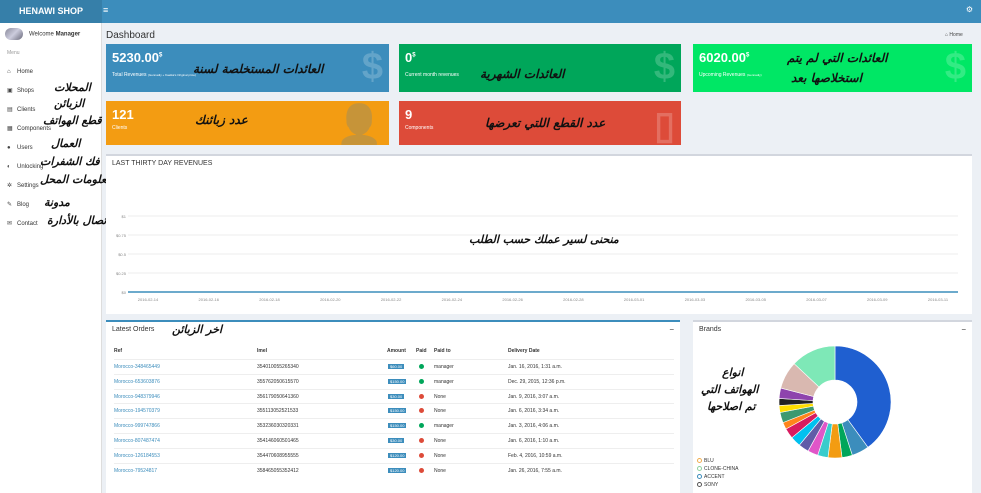  What do you see at coordinates (137, 426) in the screenshot?
I see `order-ref-link: Morocco-999747866` at bounding box center [137, 426].